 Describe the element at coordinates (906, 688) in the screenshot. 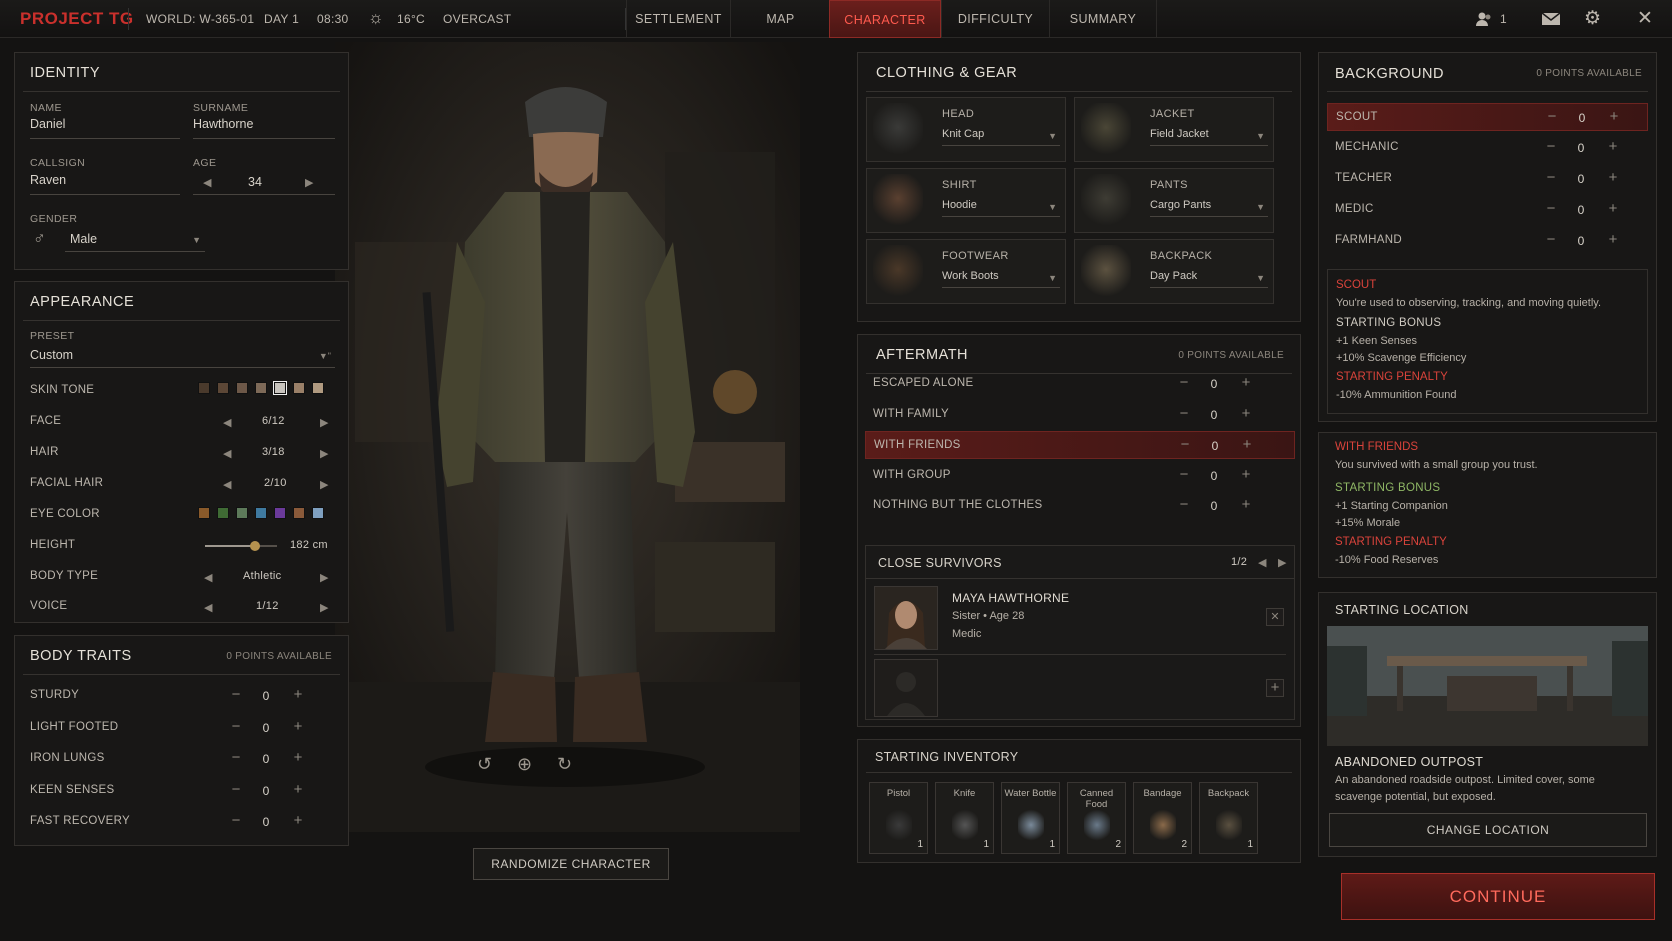

I see `empty-survivor-slot` at that location.